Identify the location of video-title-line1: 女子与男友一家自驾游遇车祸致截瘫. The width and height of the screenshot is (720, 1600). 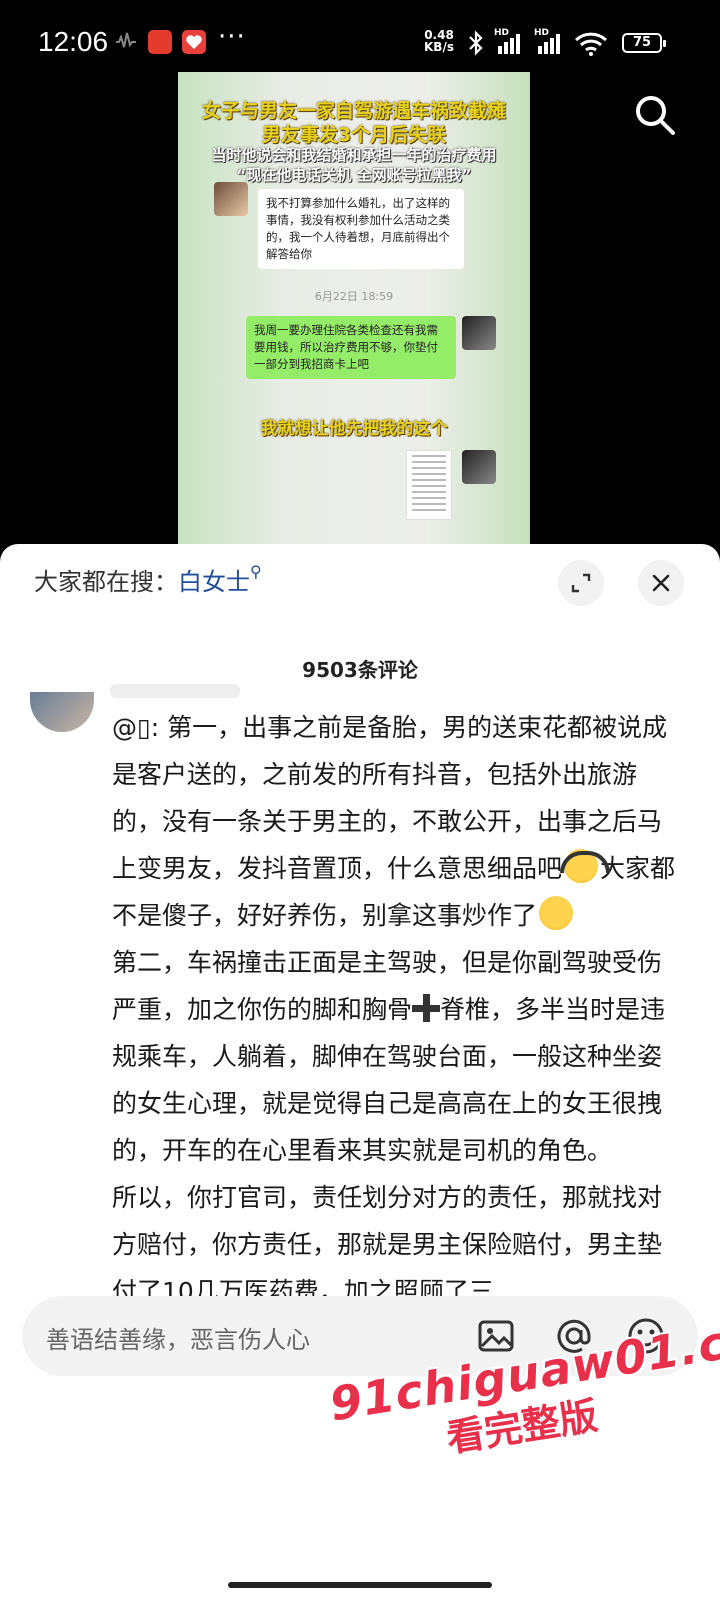
(353, 111).